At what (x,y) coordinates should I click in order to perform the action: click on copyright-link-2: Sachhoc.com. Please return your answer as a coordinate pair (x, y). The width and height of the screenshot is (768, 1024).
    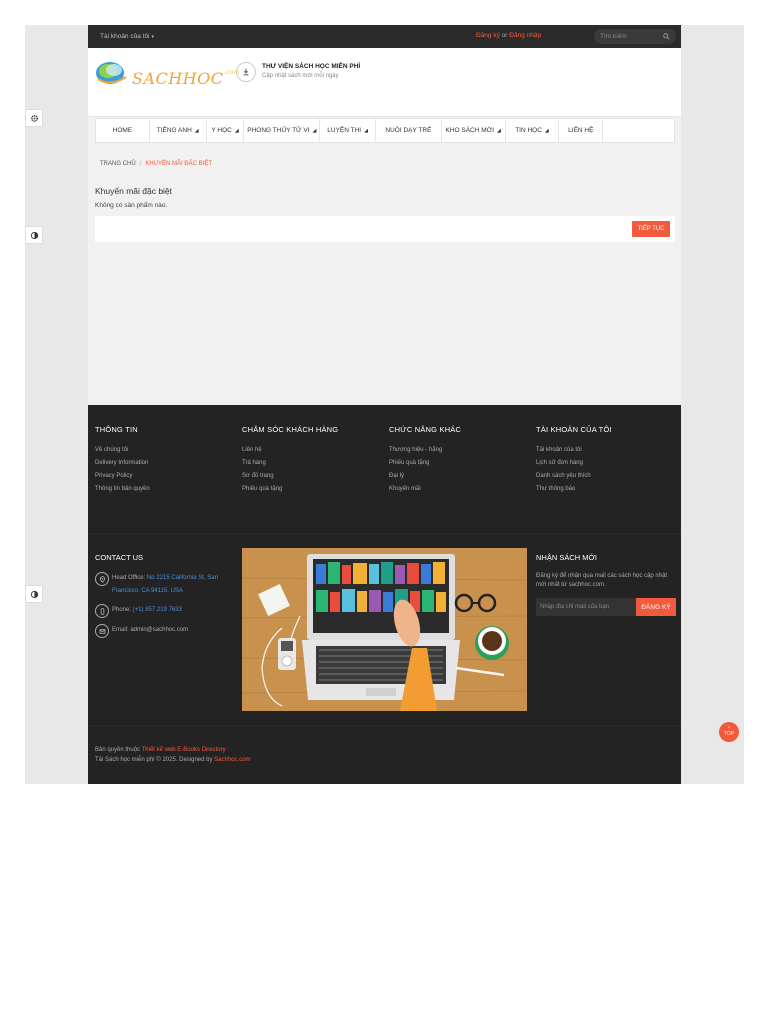
    Looking at the image, I should click on (232, 760).